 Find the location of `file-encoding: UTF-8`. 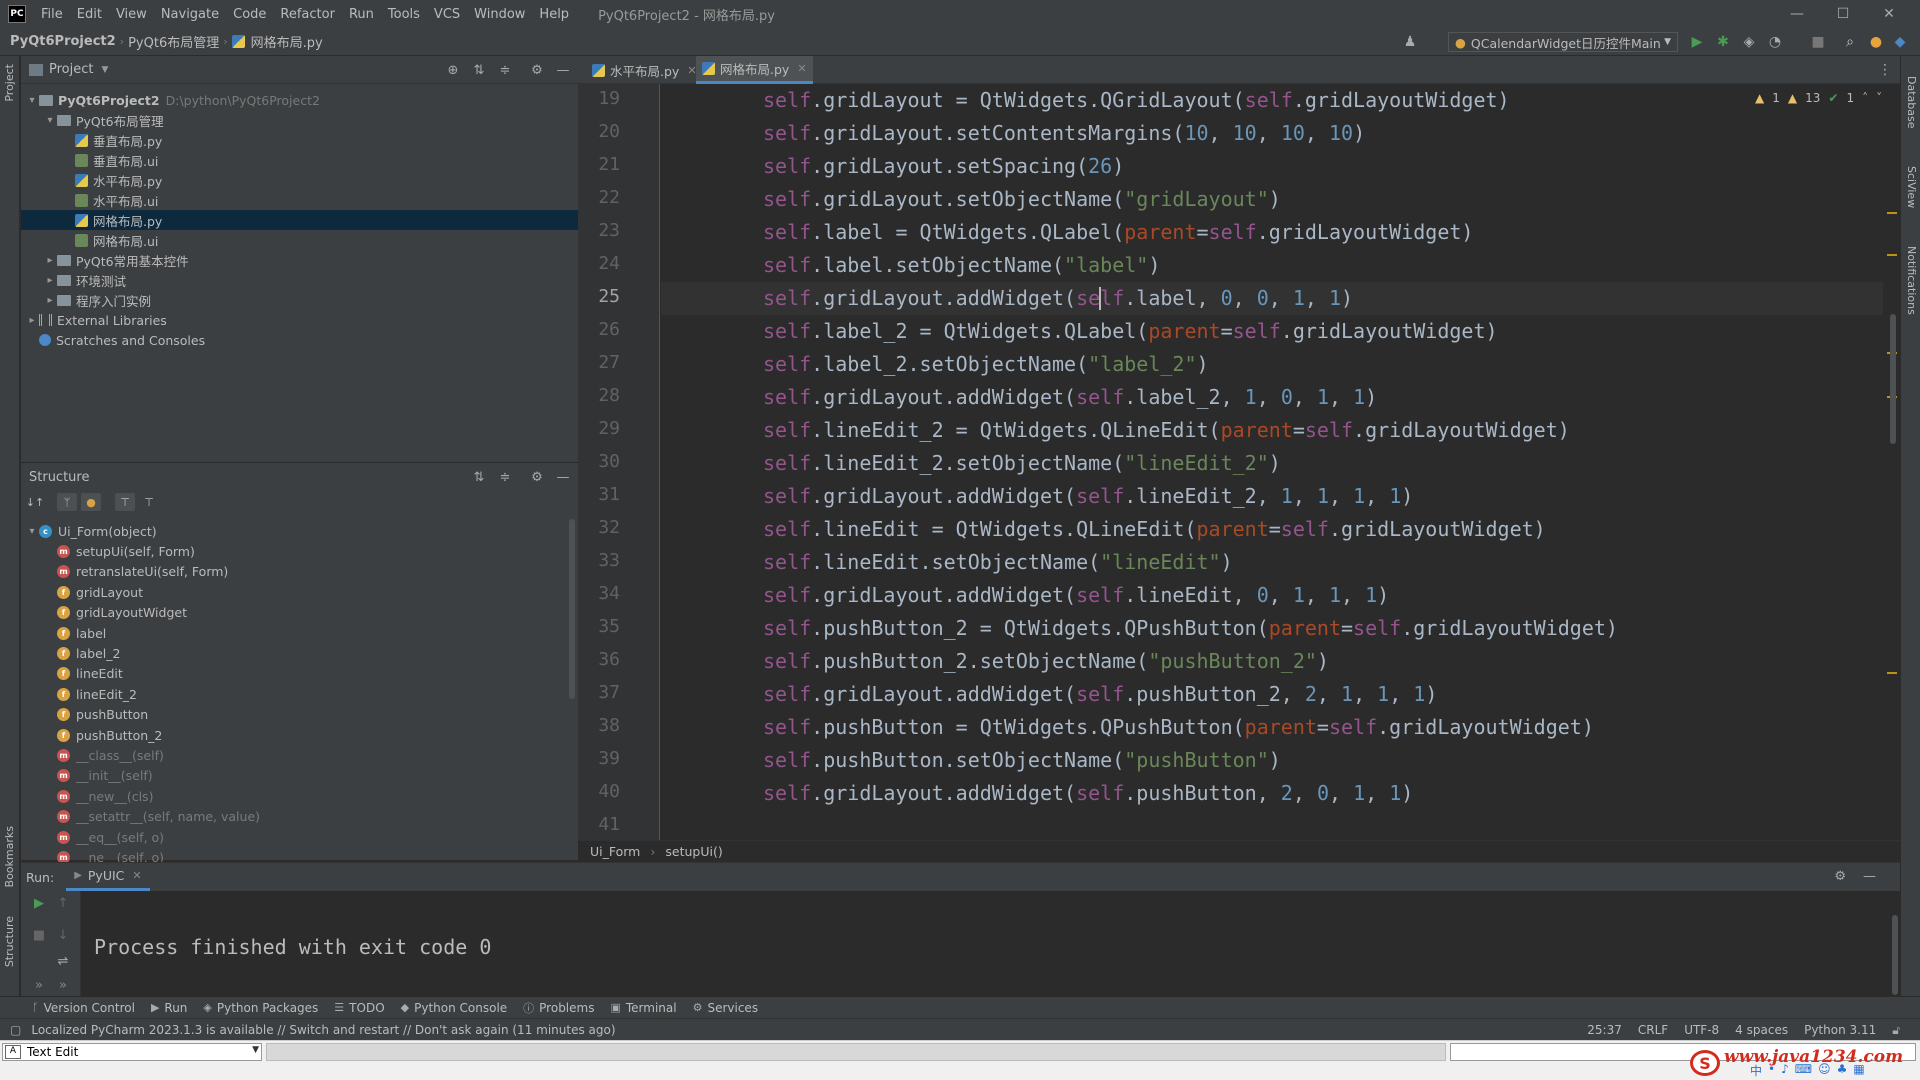

file-encoding: UTF-8 is located at coordinates (1701, 1030).